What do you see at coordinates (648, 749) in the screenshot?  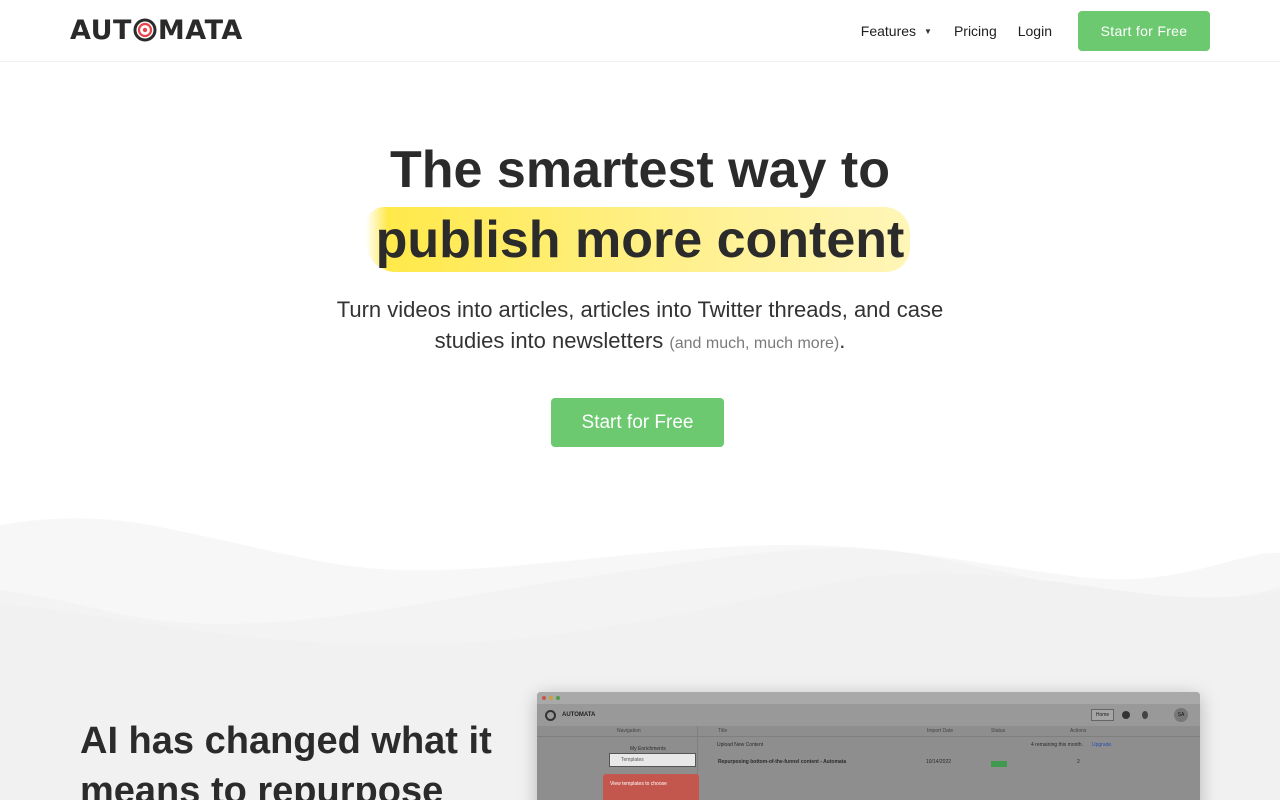 I see `app-nav-item-enrichments: My Enrichments` at bounding box center [648, 749].